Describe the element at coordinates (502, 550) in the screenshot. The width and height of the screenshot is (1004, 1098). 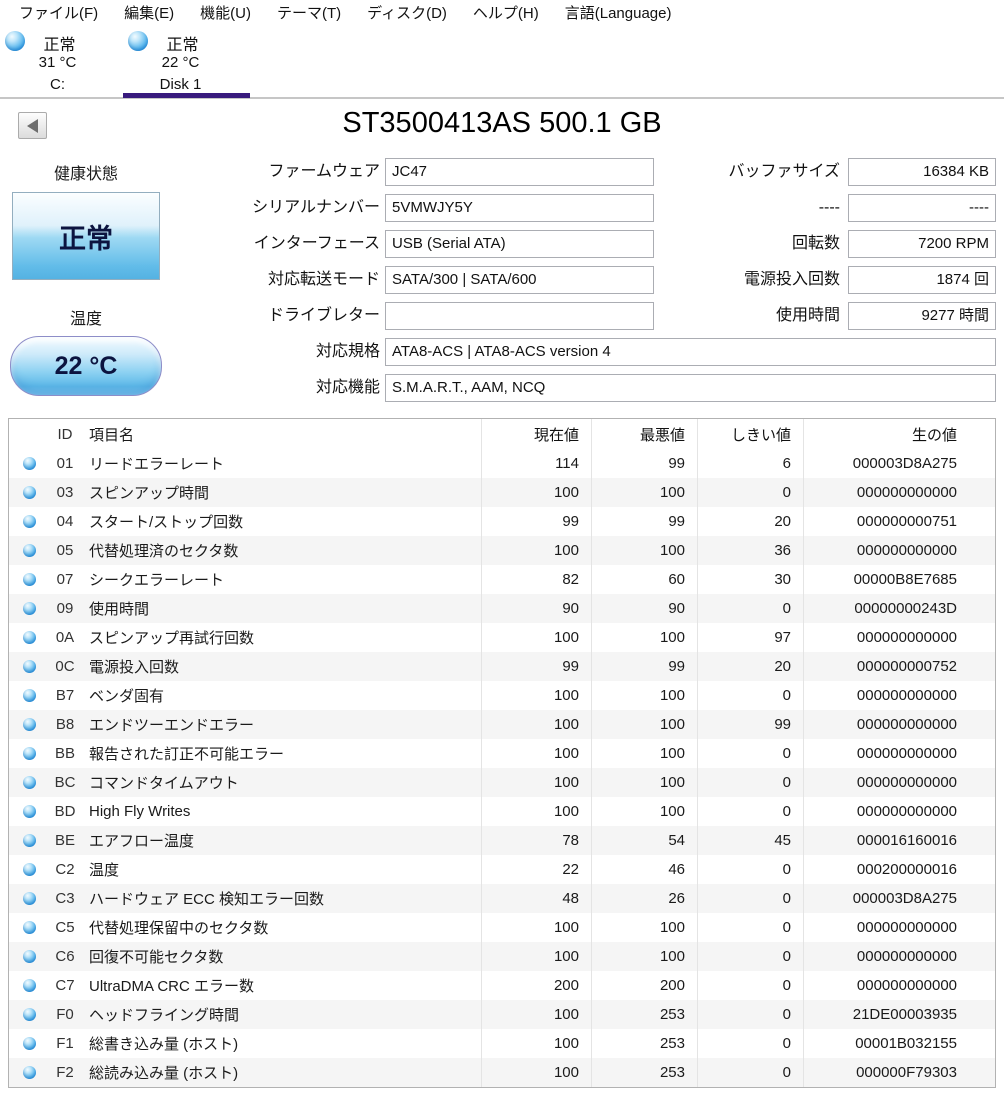
I see `smart-attribute-row: 05 代替処理済のセクタ数 100 100 36 000000000000` at that location.